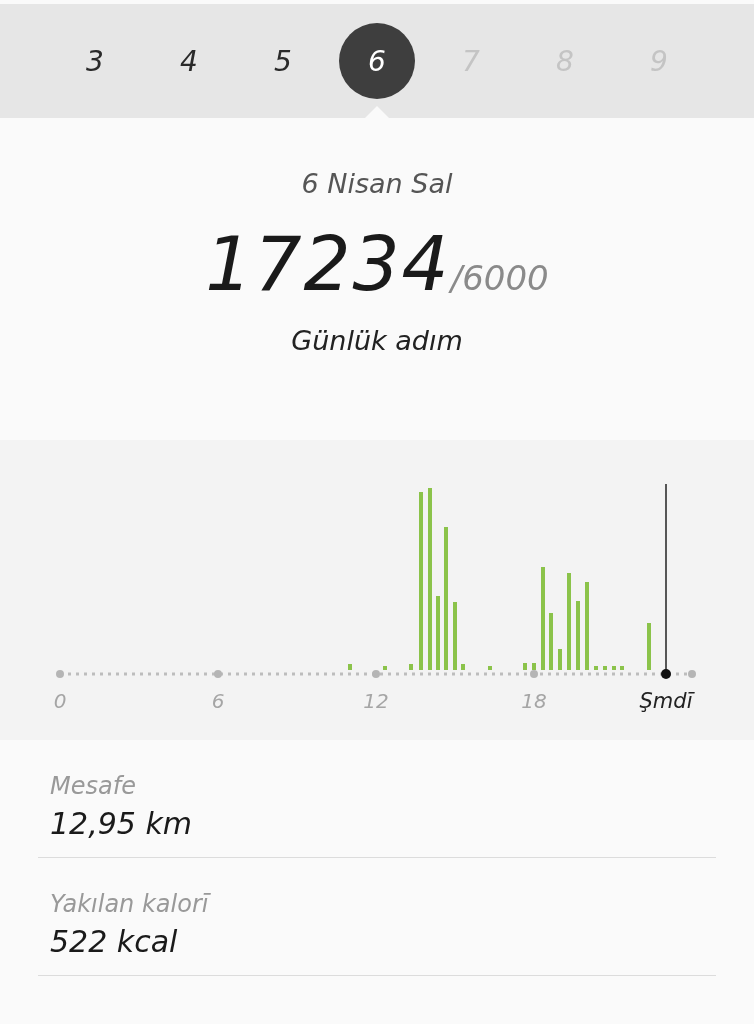 Image resolution: width=754 pixels, height=1024 pixels. I want to click on steps-label: Günlük adım, so click(377, 340).